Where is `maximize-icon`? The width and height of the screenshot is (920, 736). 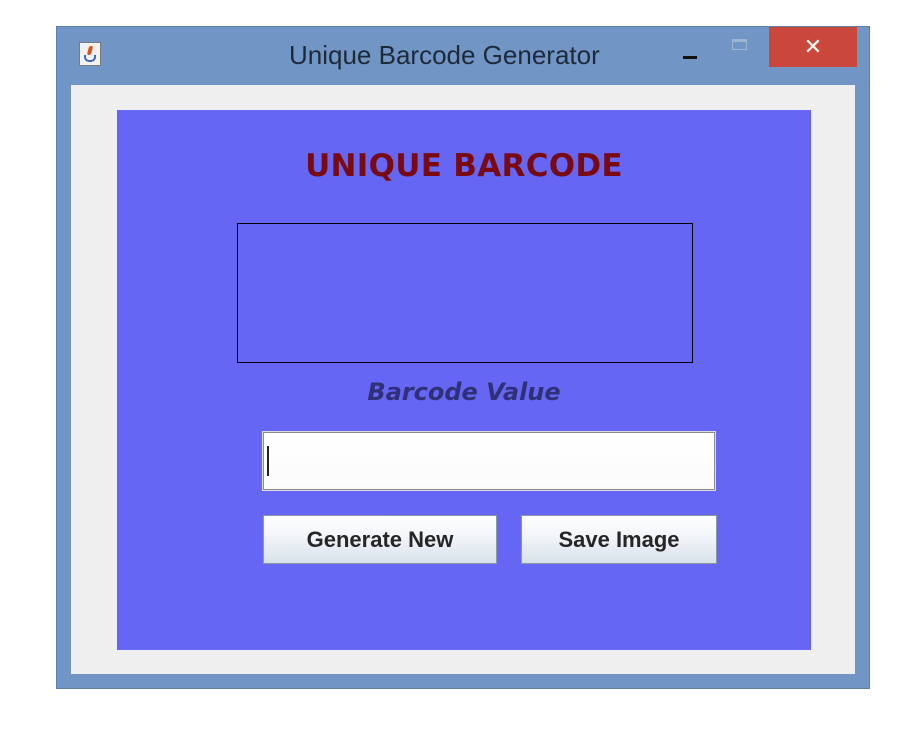
maximize-icon is located at coordinates (739, 44).